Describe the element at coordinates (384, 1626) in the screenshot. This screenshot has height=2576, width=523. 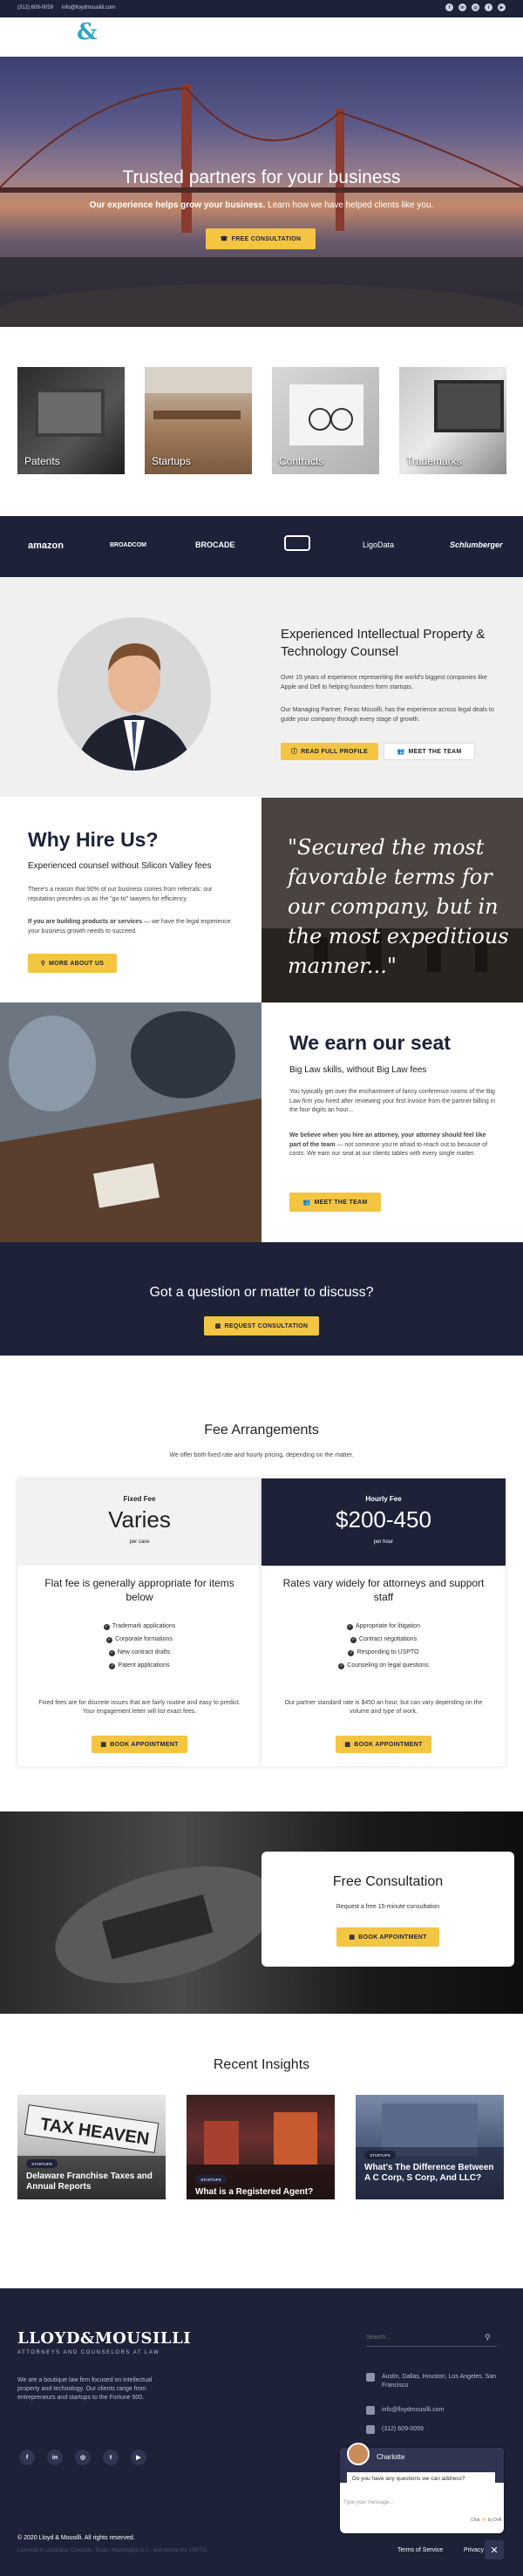
I see `list-item: ✓ Appropriate for litigation` at that location.